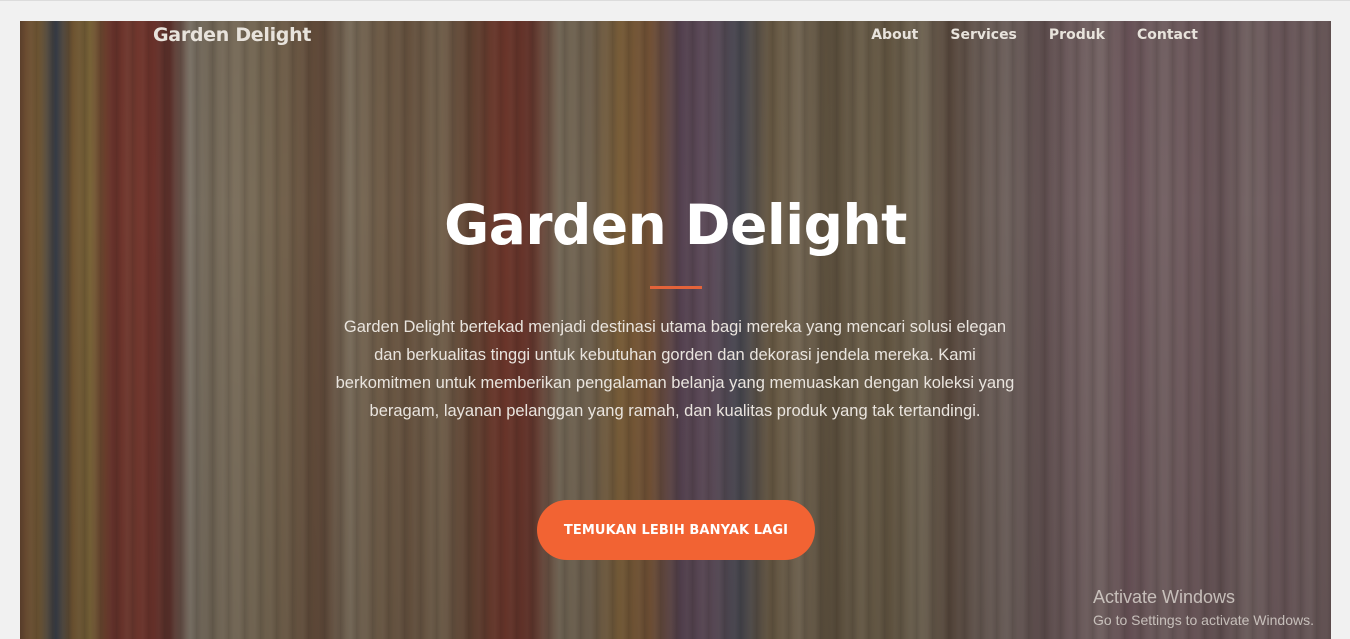 The width and height of the screenshot is (1350, 639). What do you see at coordinates (676, 287) in the screenshot?
I see `title-divider` at bounding box center [676, 287].